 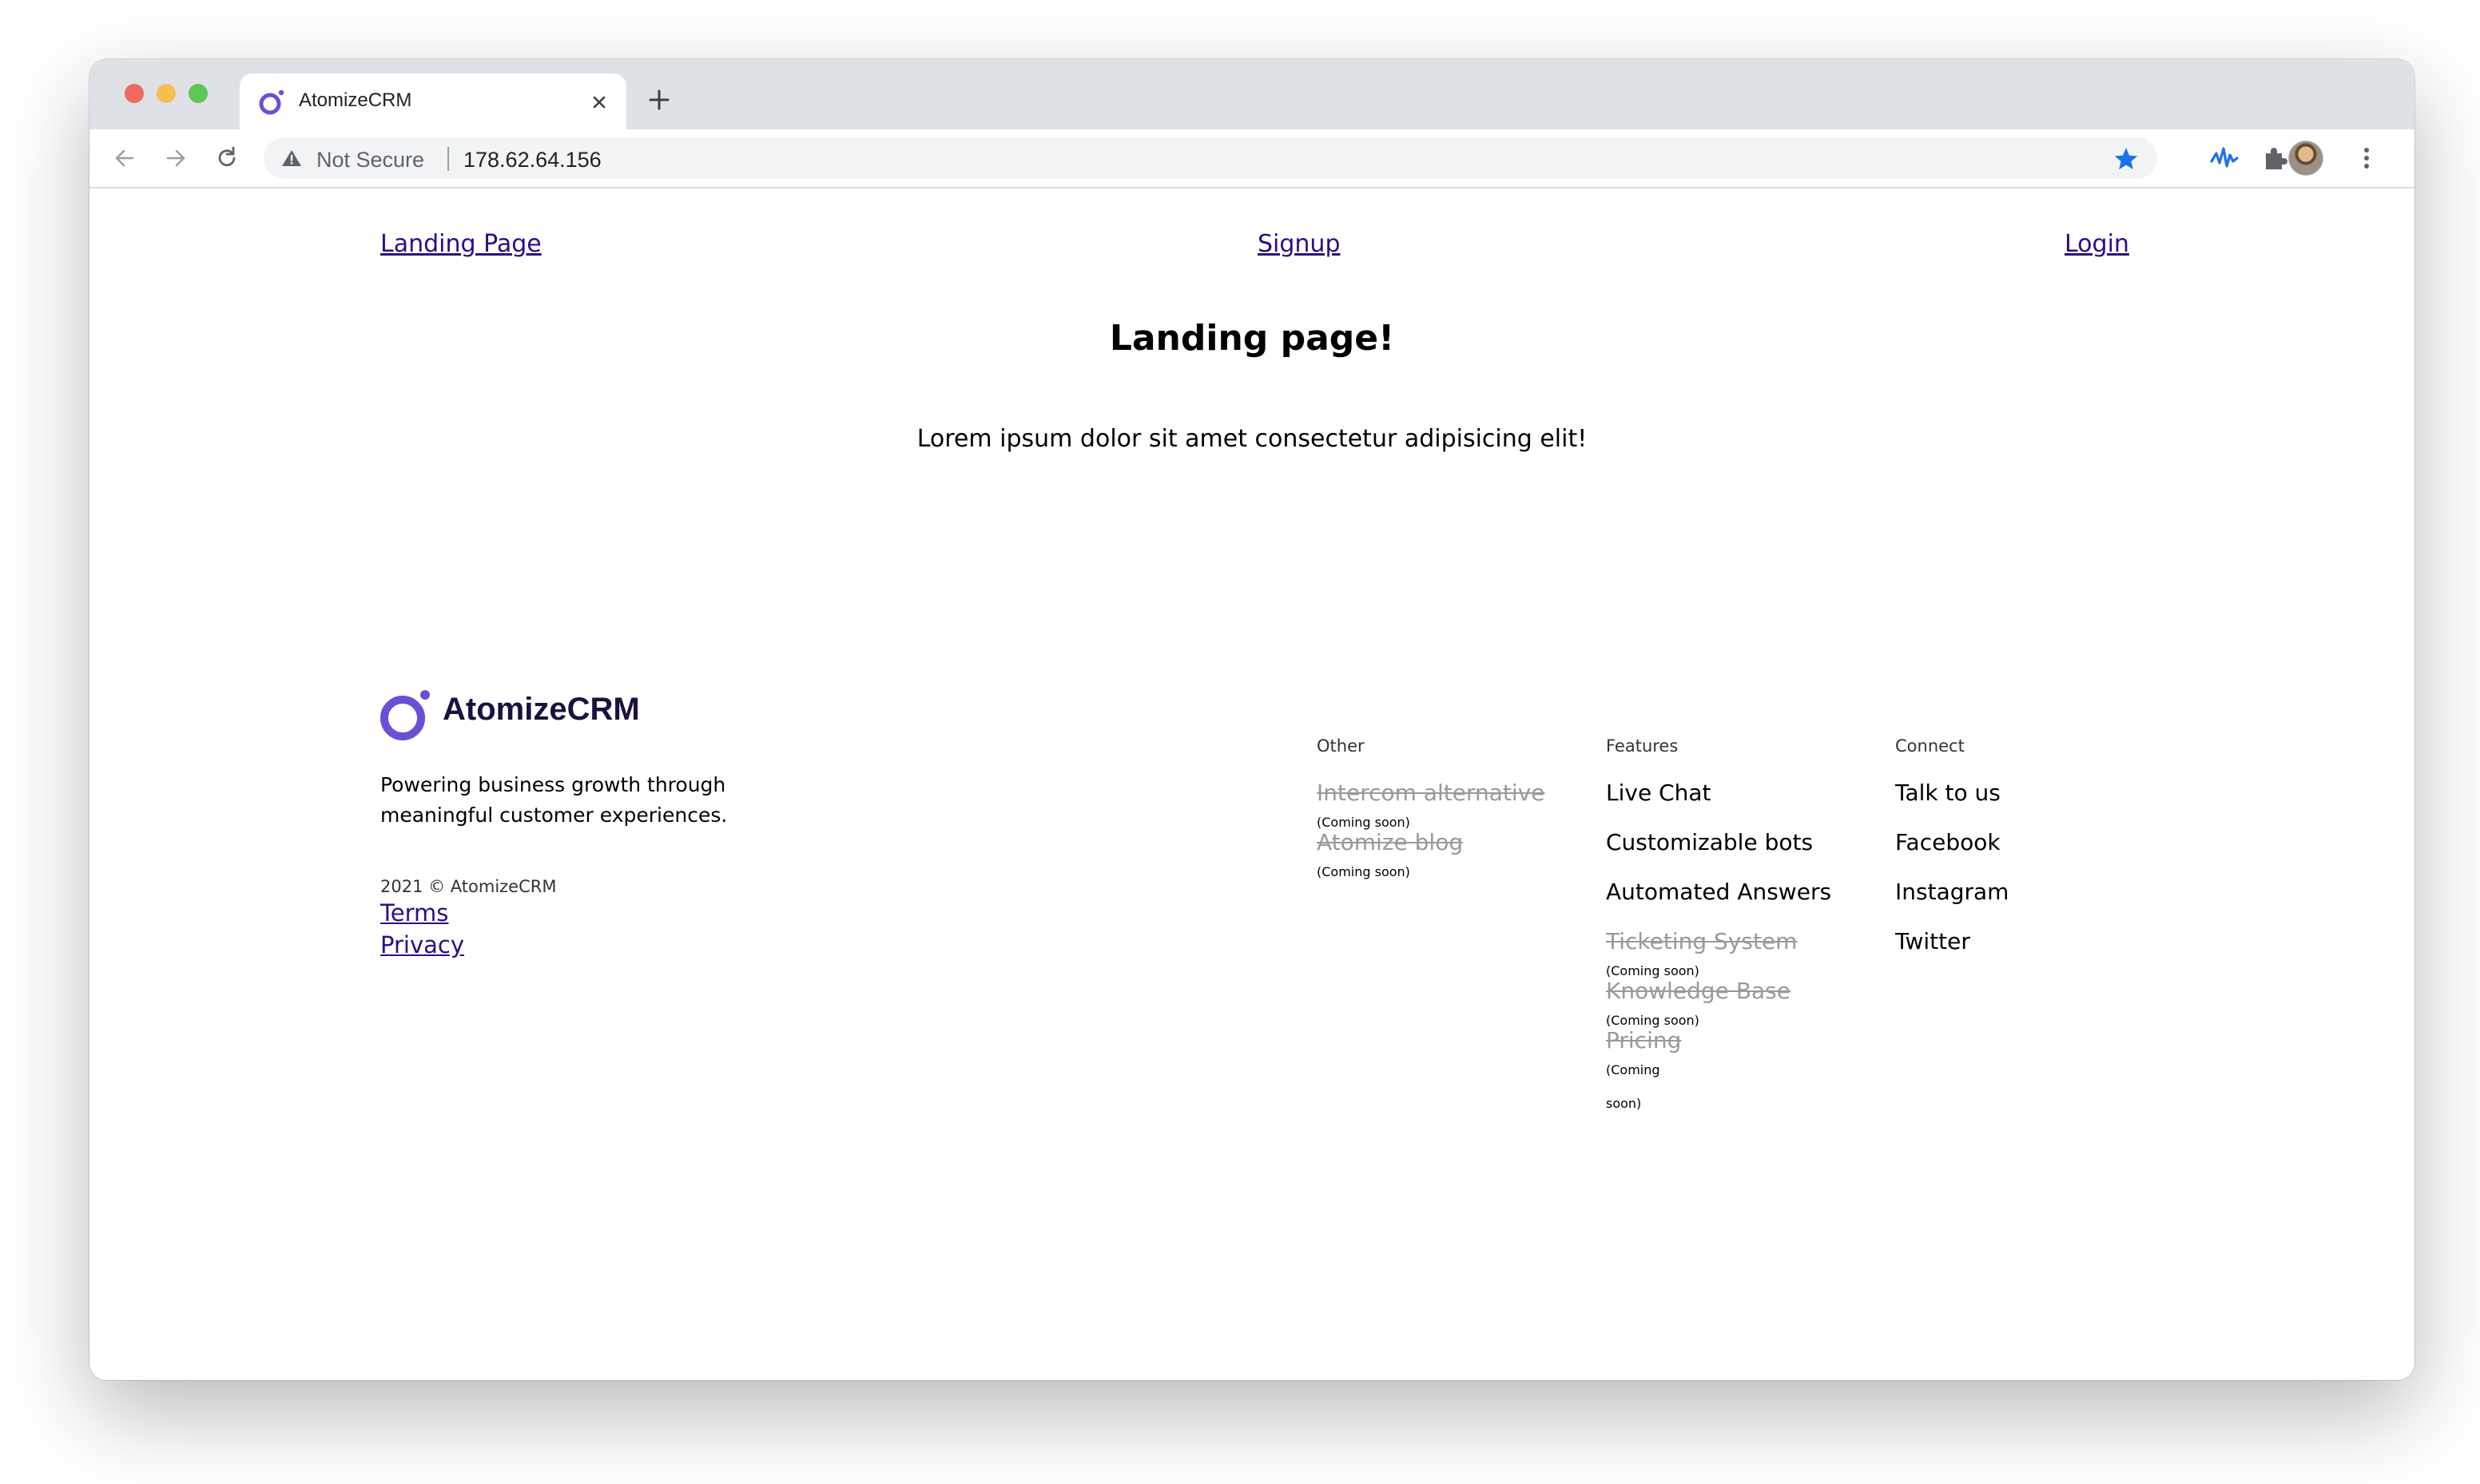 What do you see at coordinates (1633, 1069) in the screenshot?
I see `coming-soon-note: (Coming` at bounding box center [1633, 1069].